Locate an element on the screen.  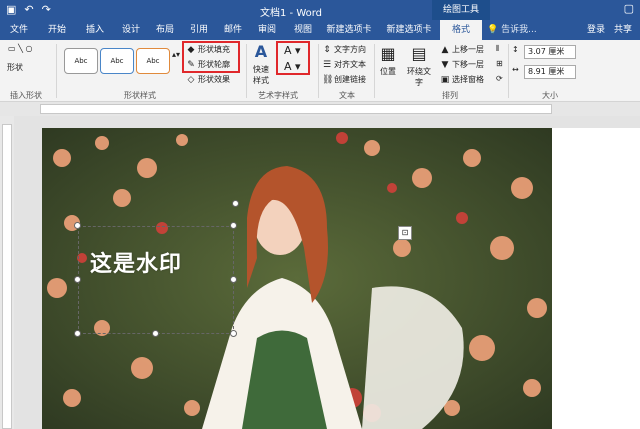
shape-effects-button: ◇ 形状效果 is located at coordinates (208, 79).